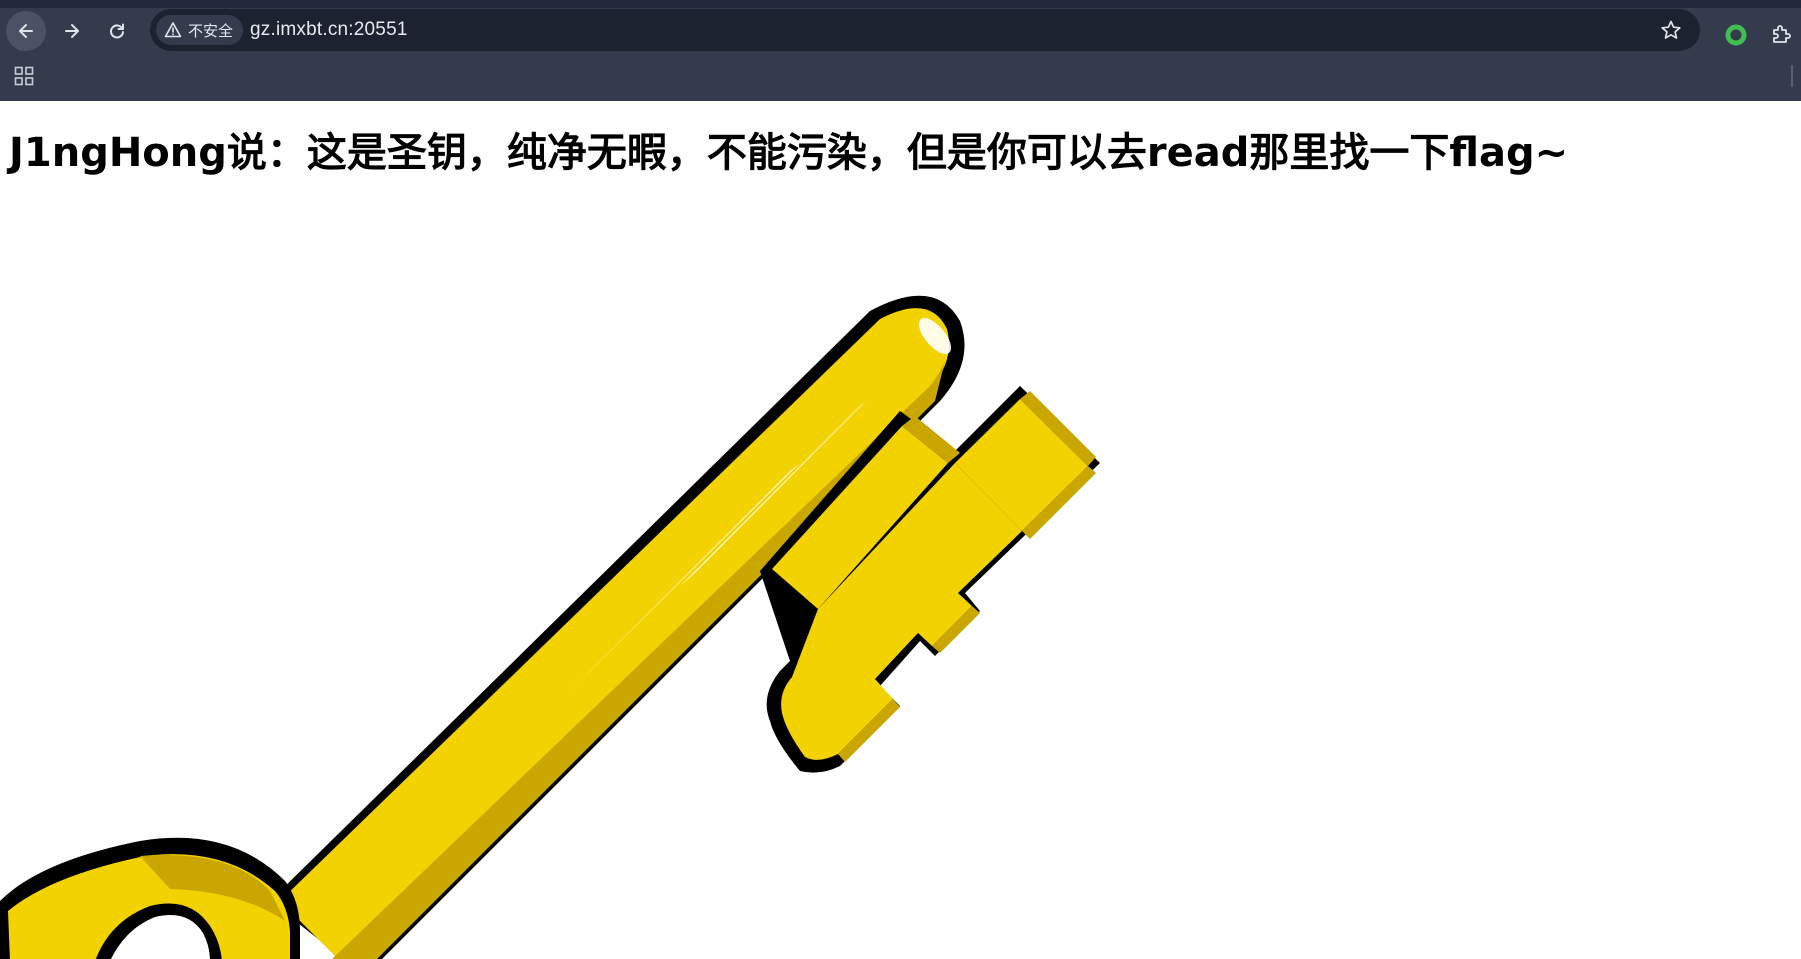 This screenshot has height=959, width=1801. I want to click on address-bar: 不安全 gz.imxbt.cn:20551, so click(925, 30).